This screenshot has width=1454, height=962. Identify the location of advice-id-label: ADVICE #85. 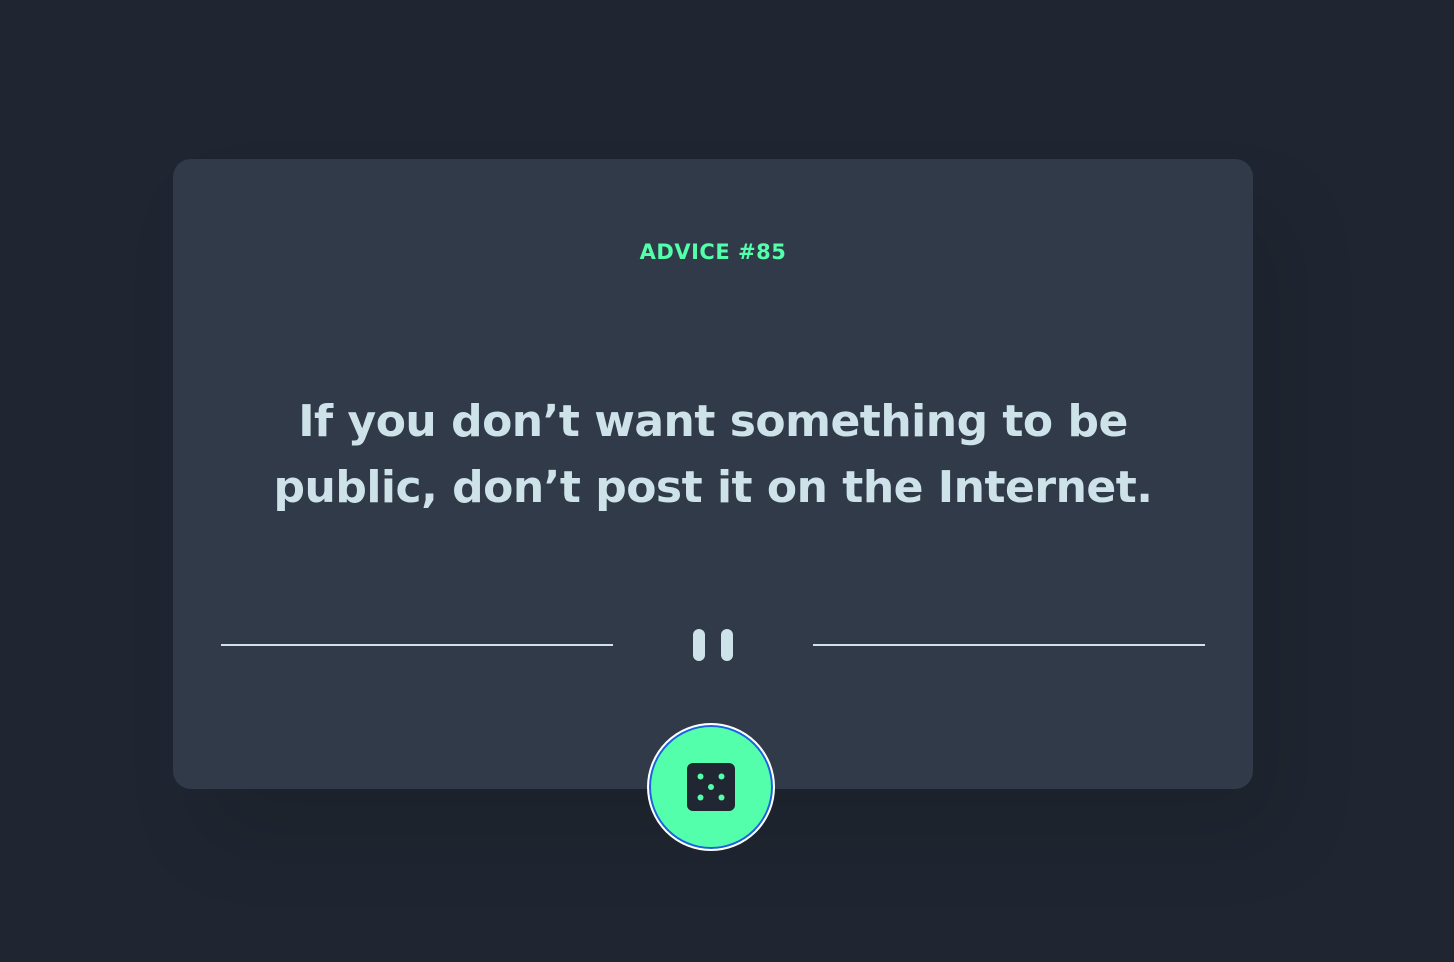
(713, 252).